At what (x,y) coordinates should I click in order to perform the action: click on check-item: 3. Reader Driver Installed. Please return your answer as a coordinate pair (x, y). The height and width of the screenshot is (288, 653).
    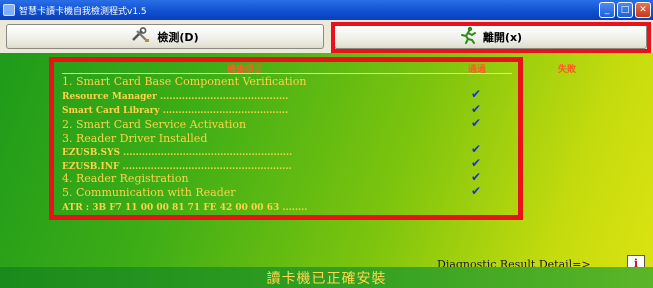
    Looking at the image, I should click on (135, 138).